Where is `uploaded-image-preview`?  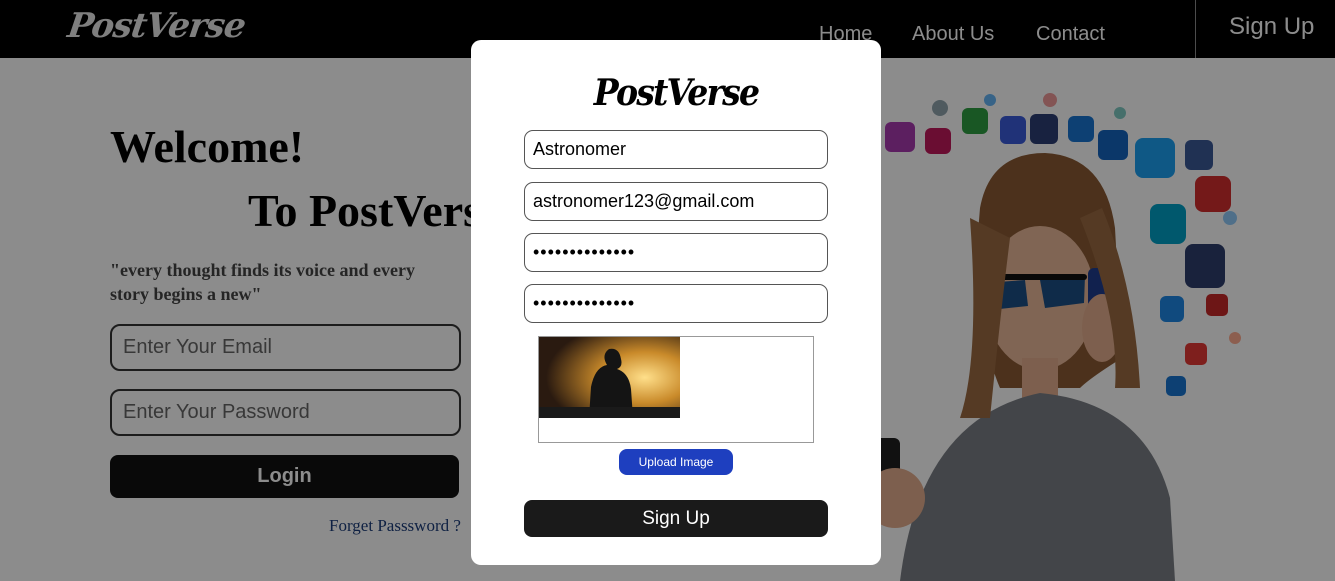 uploaded-image-preview is located at coordinates (609, 377).